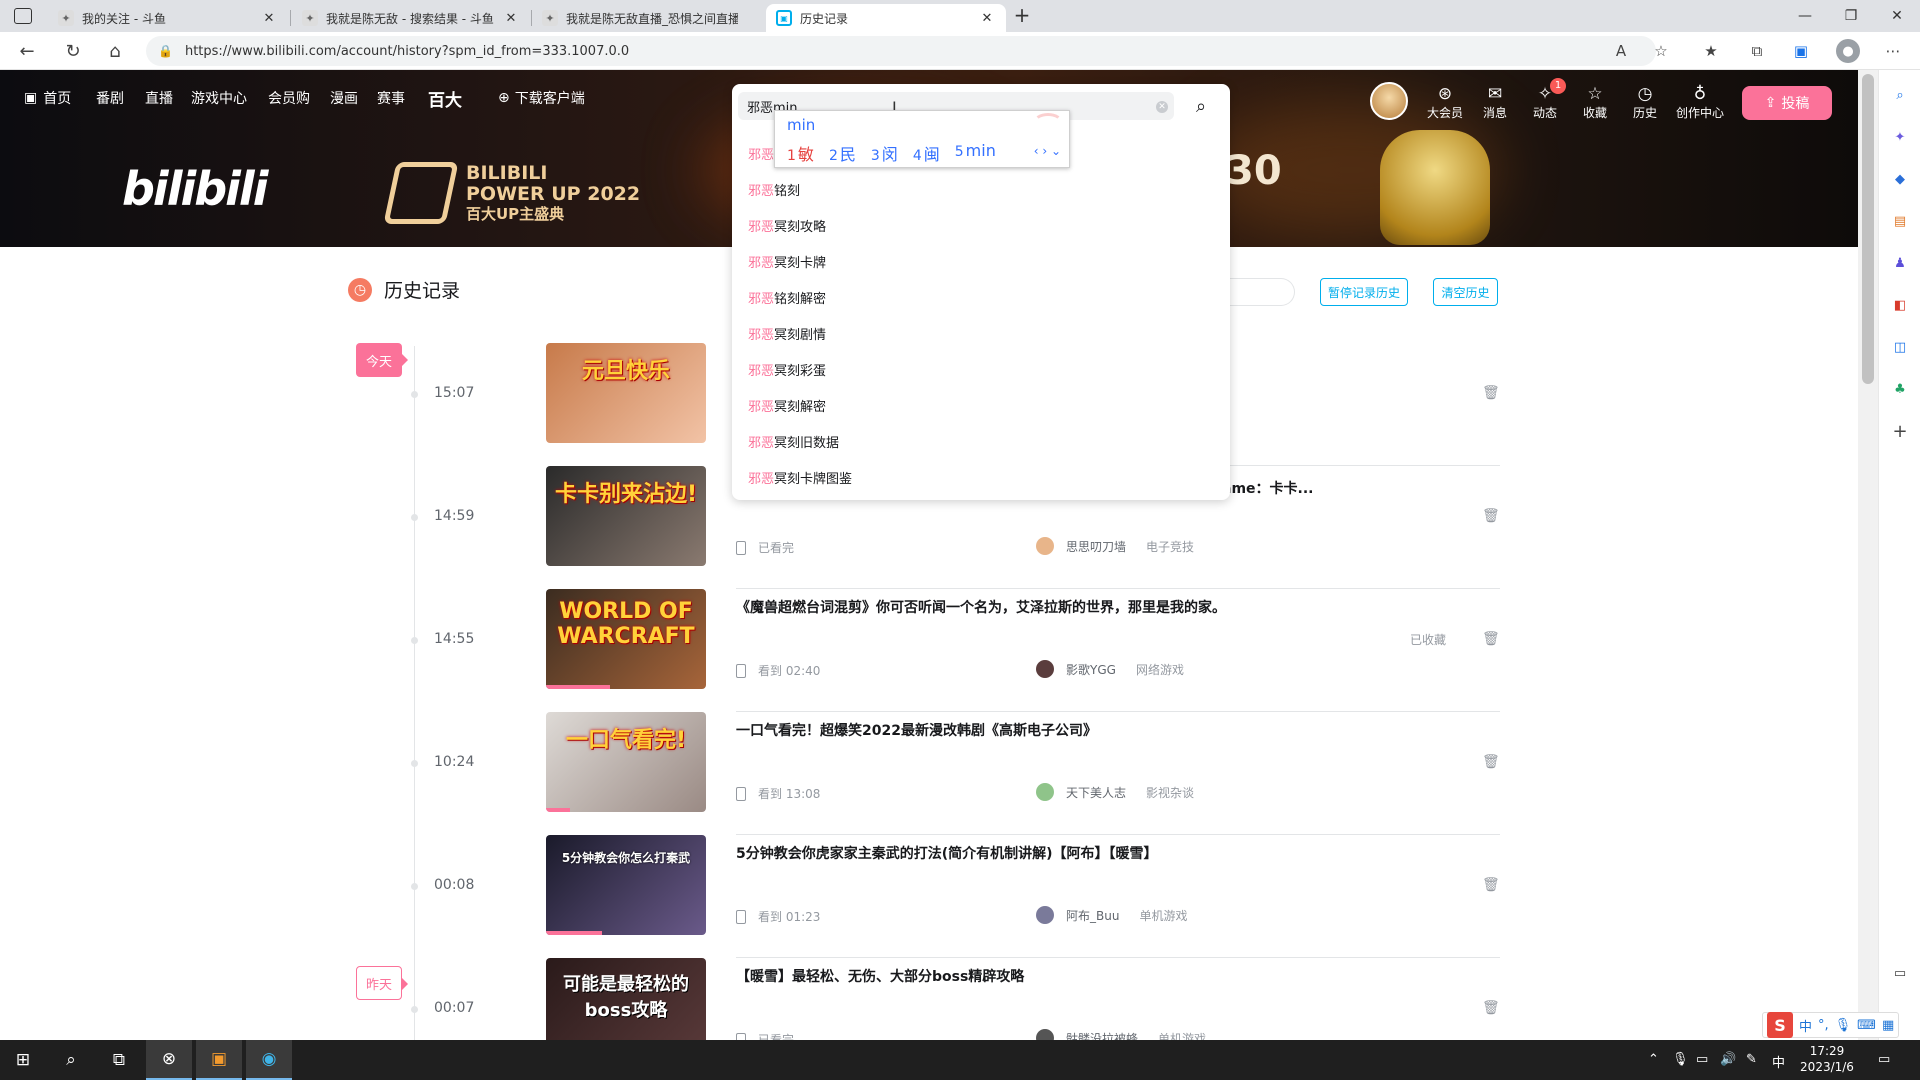  What do you see at coordinates (1257, 292) in the screenshot?
I see `history-search-box` at bounding box center [1257, 292].